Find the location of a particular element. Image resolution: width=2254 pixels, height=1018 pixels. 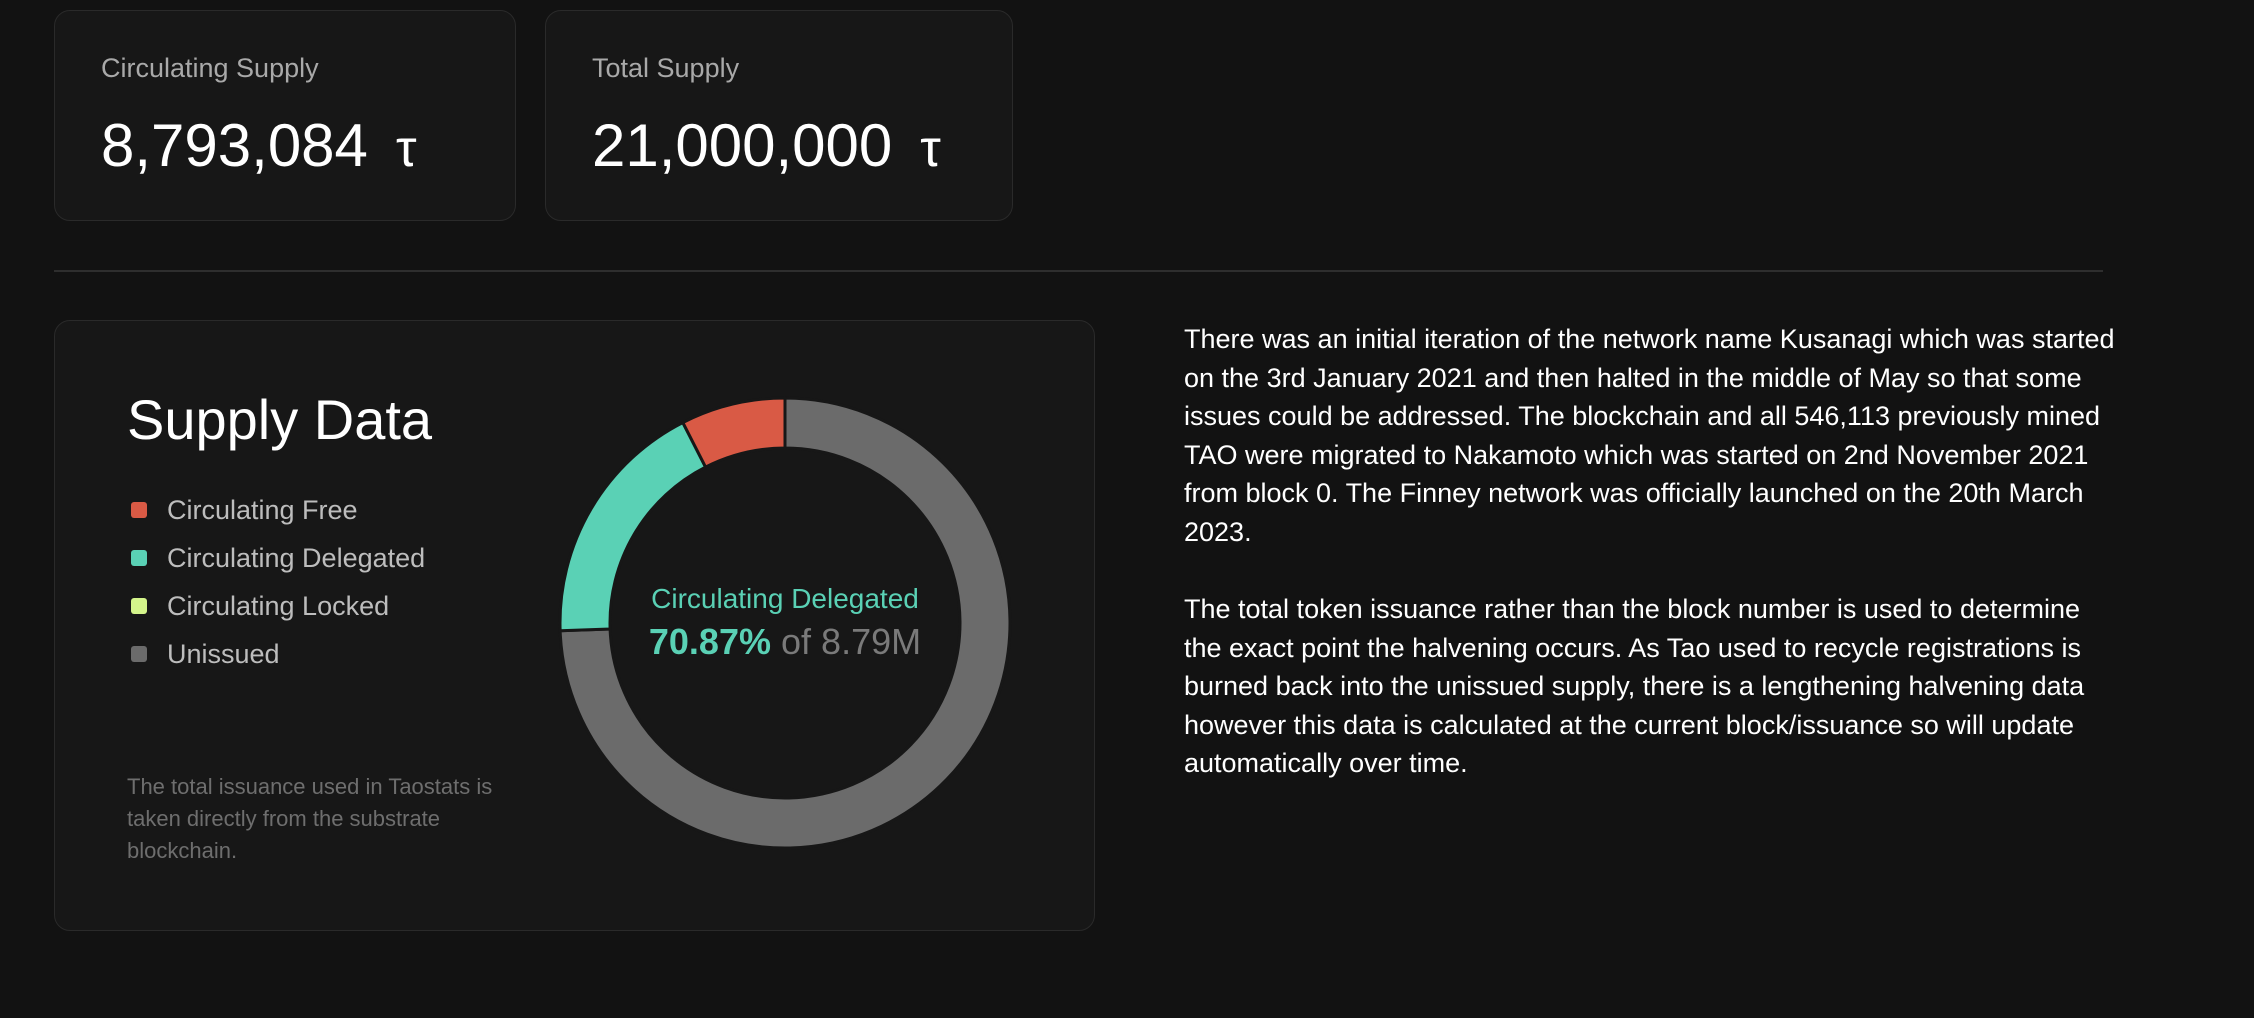

circulating-supply-amount: 8,793,084 is located at coordinates (234, 145).